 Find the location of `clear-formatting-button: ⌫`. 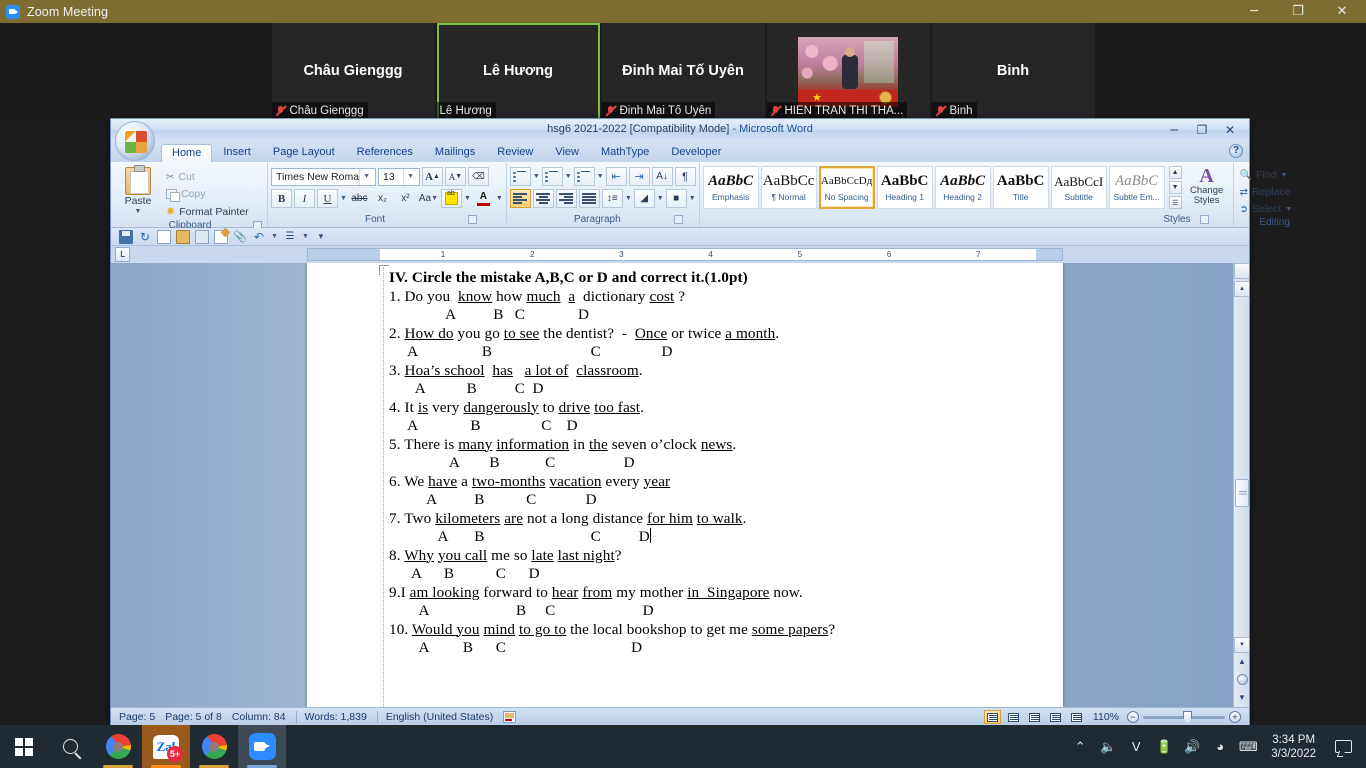

clear-formatting-button: ⌫ is located at coordinates (478, 176).